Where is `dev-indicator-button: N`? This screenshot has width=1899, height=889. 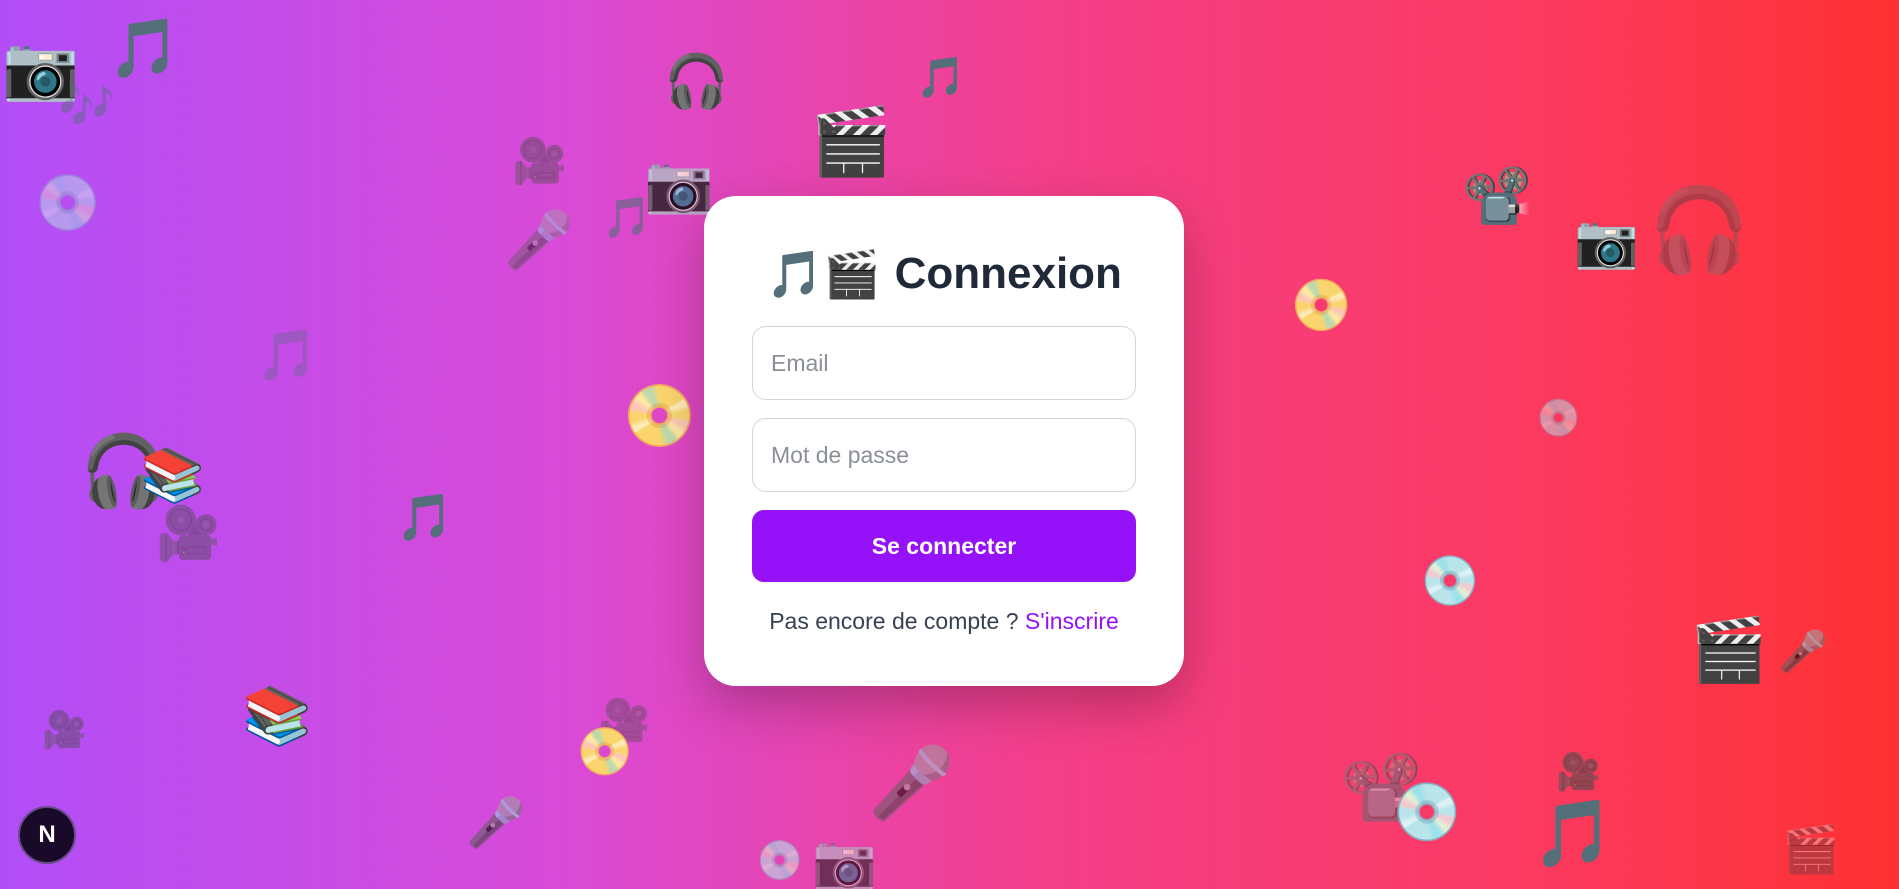 dev-indicator-button: N is located at coordinates (47, 835).